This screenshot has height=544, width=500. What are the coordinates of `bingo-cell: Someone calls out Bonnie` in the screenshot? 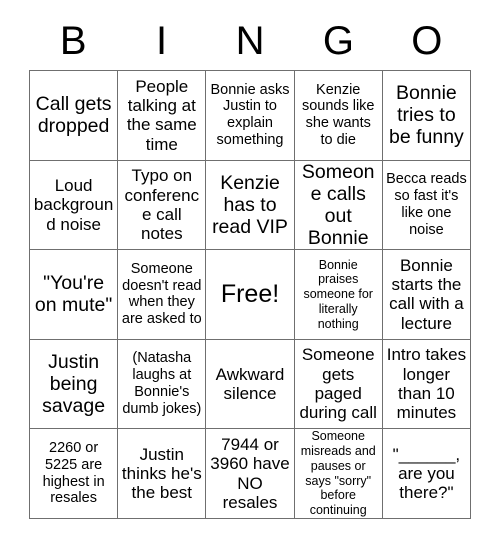 It's located at (338, 205).